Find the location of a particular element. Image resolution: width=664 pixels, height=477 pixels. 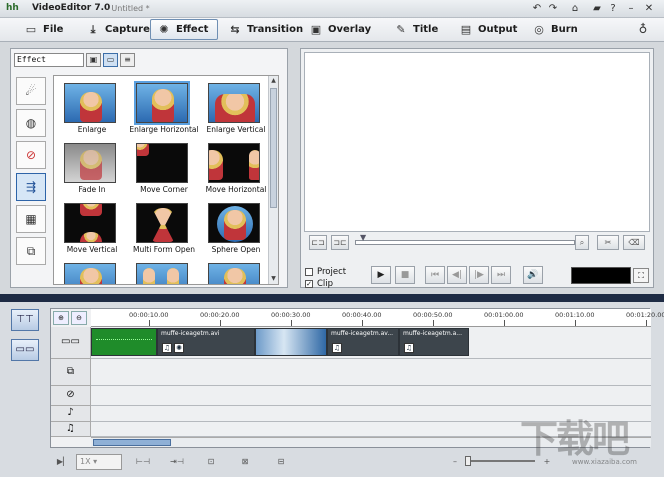

tips-lightbulb-icon: ♁ is located at coordinates (643, 29).